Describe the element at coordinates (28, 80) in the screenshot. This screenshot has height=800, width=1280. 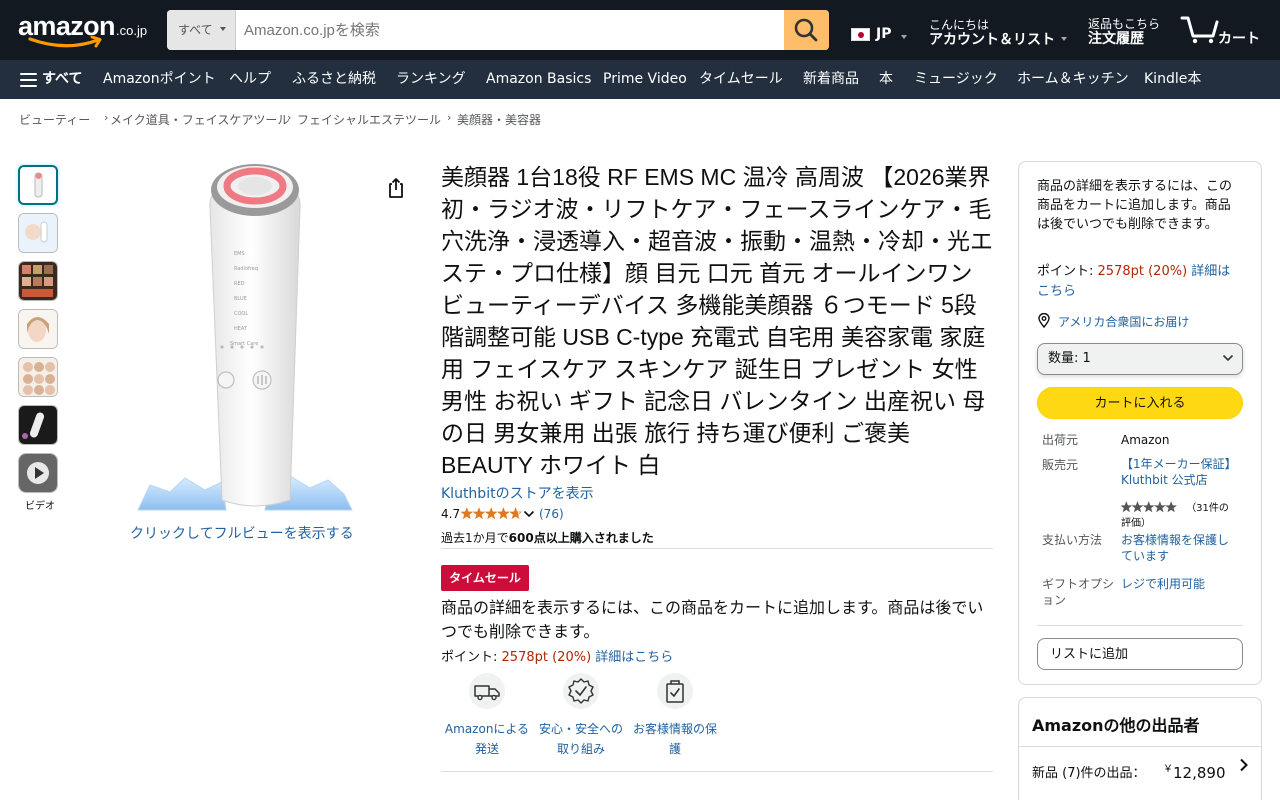
I see `hamburger-menu-icon` at that location.